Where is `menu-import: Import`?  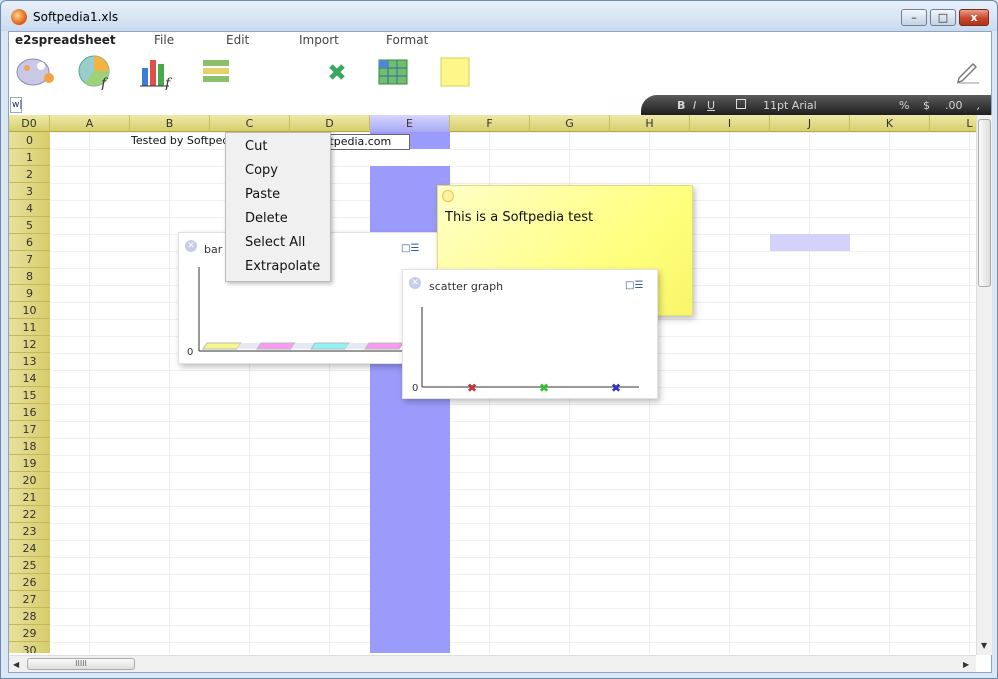
menu-import: Import is located at coordinates (319, 40).